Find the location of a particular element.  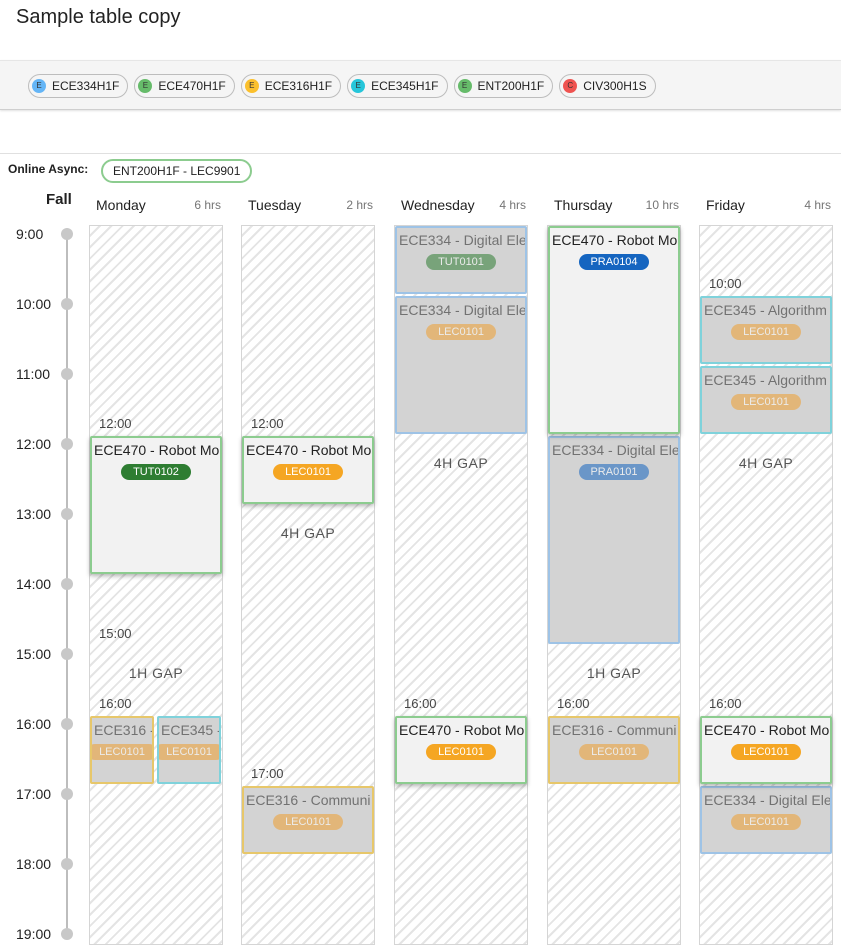

section-badge: PRA0104 is located at coordinates (614, 262).